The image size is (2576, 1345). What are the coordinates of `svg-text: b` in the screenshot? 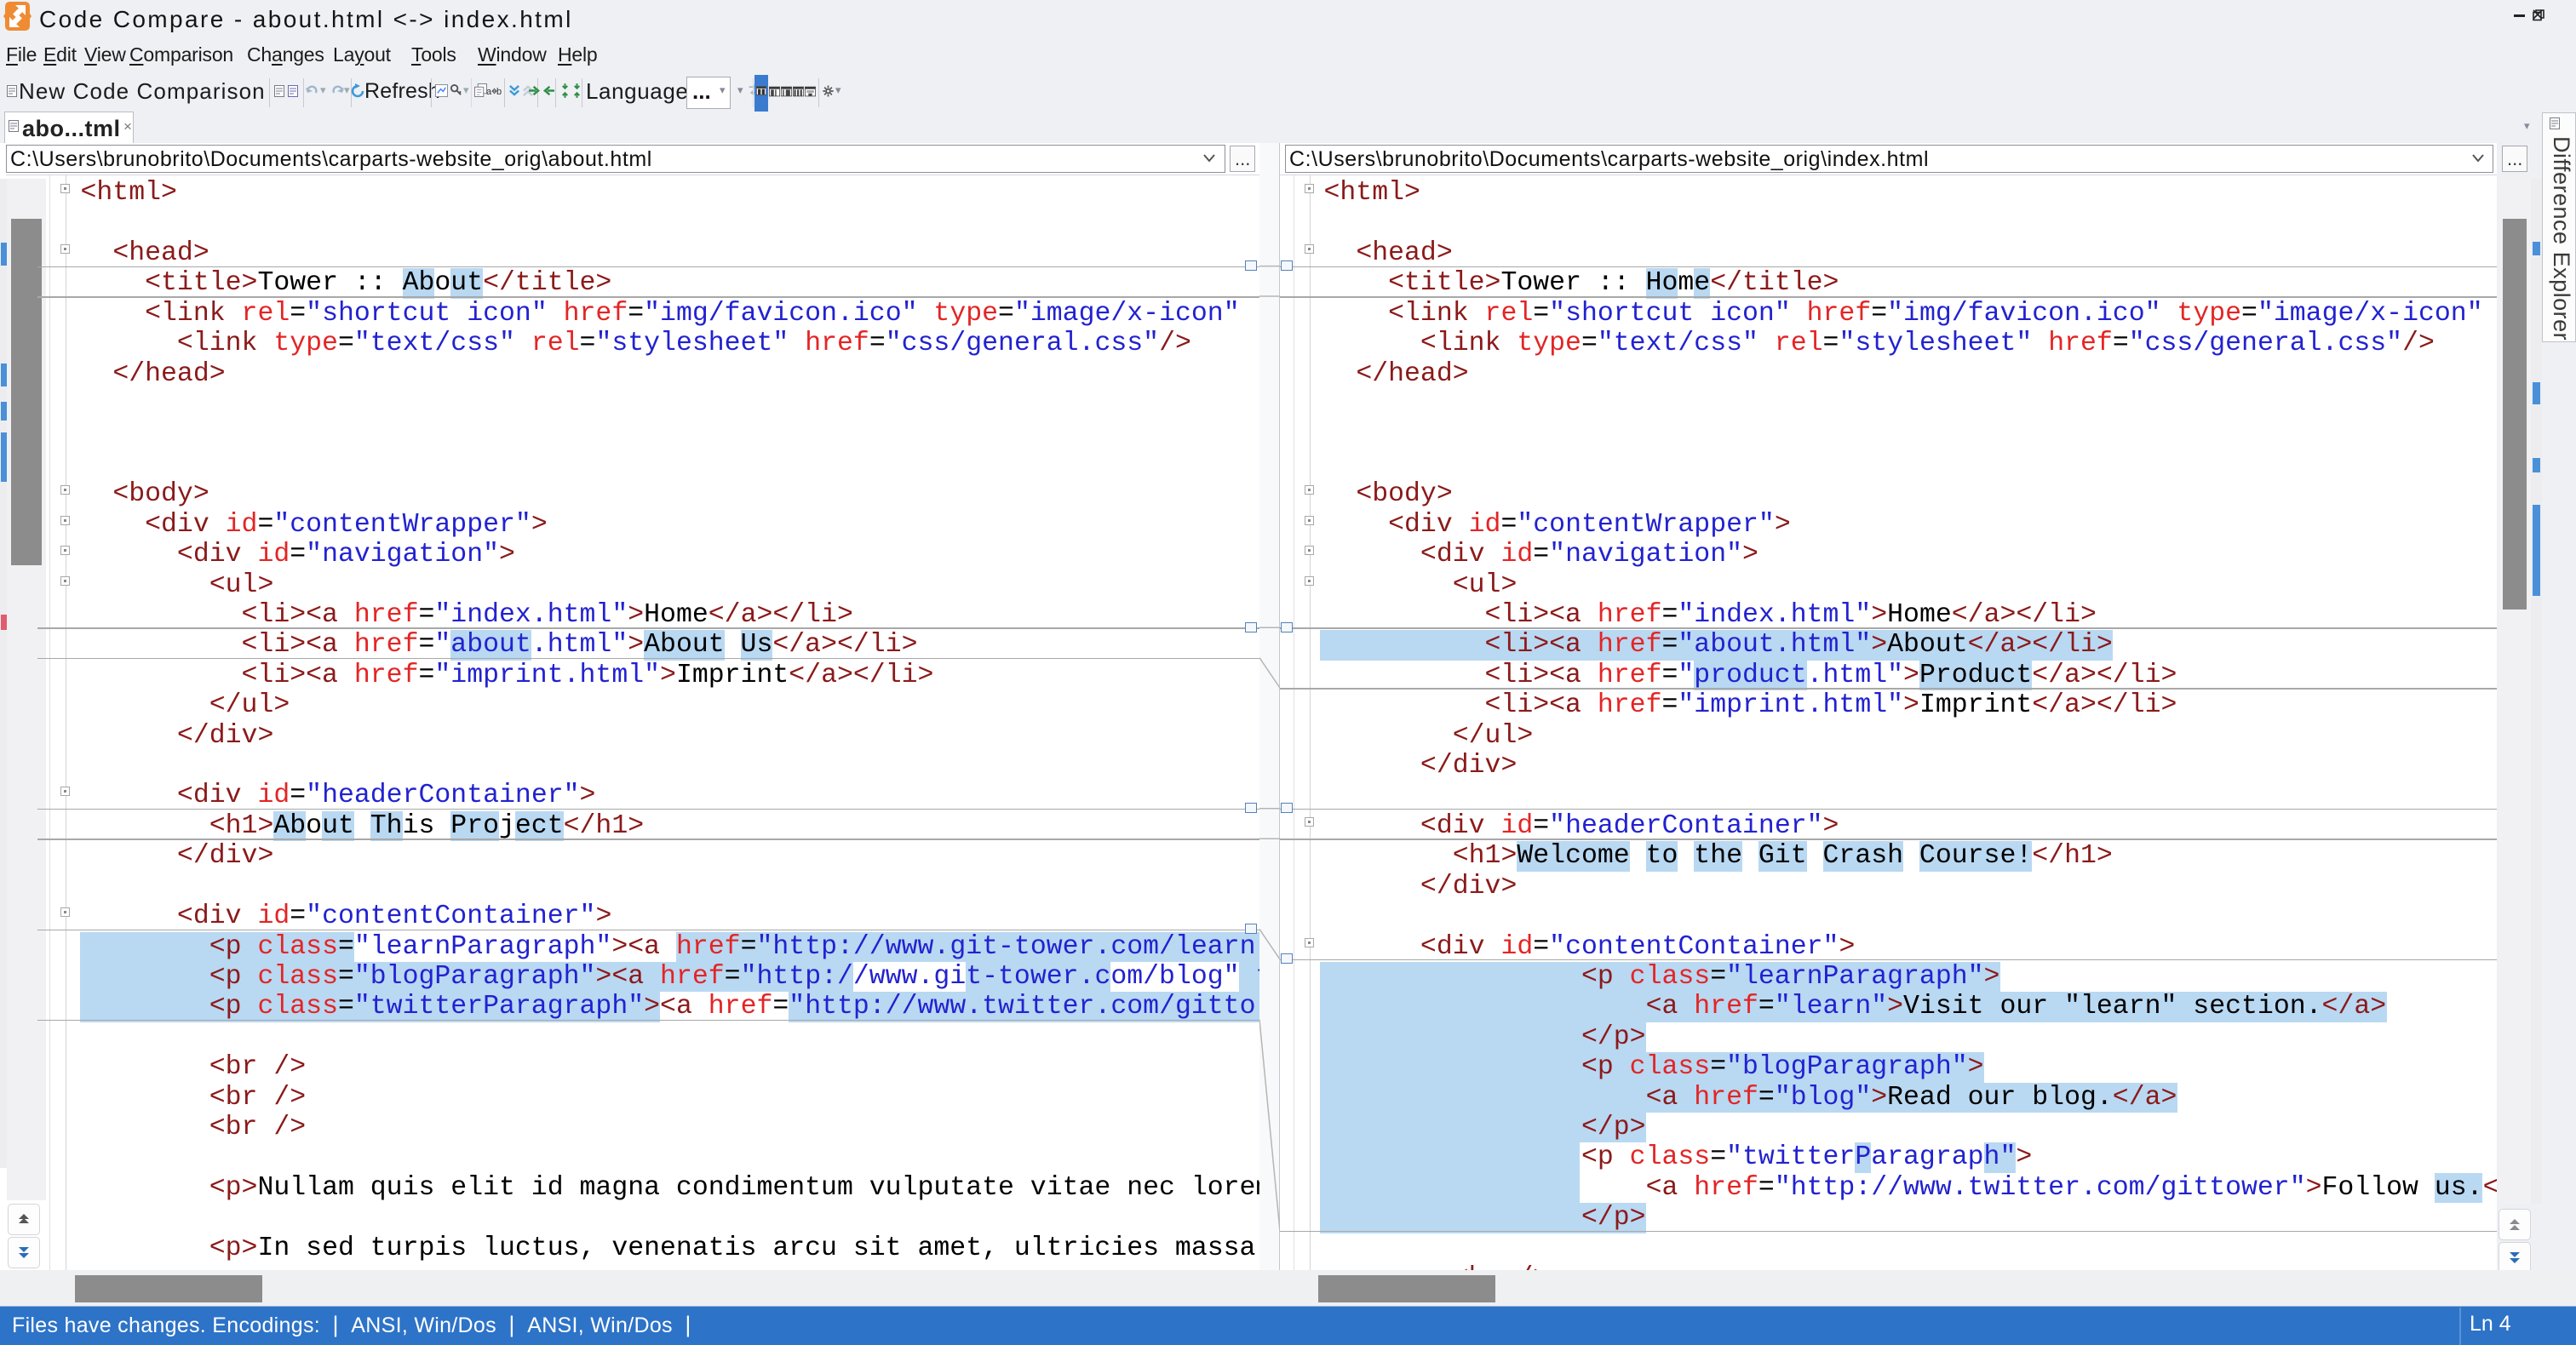 It's located at (499, 91).